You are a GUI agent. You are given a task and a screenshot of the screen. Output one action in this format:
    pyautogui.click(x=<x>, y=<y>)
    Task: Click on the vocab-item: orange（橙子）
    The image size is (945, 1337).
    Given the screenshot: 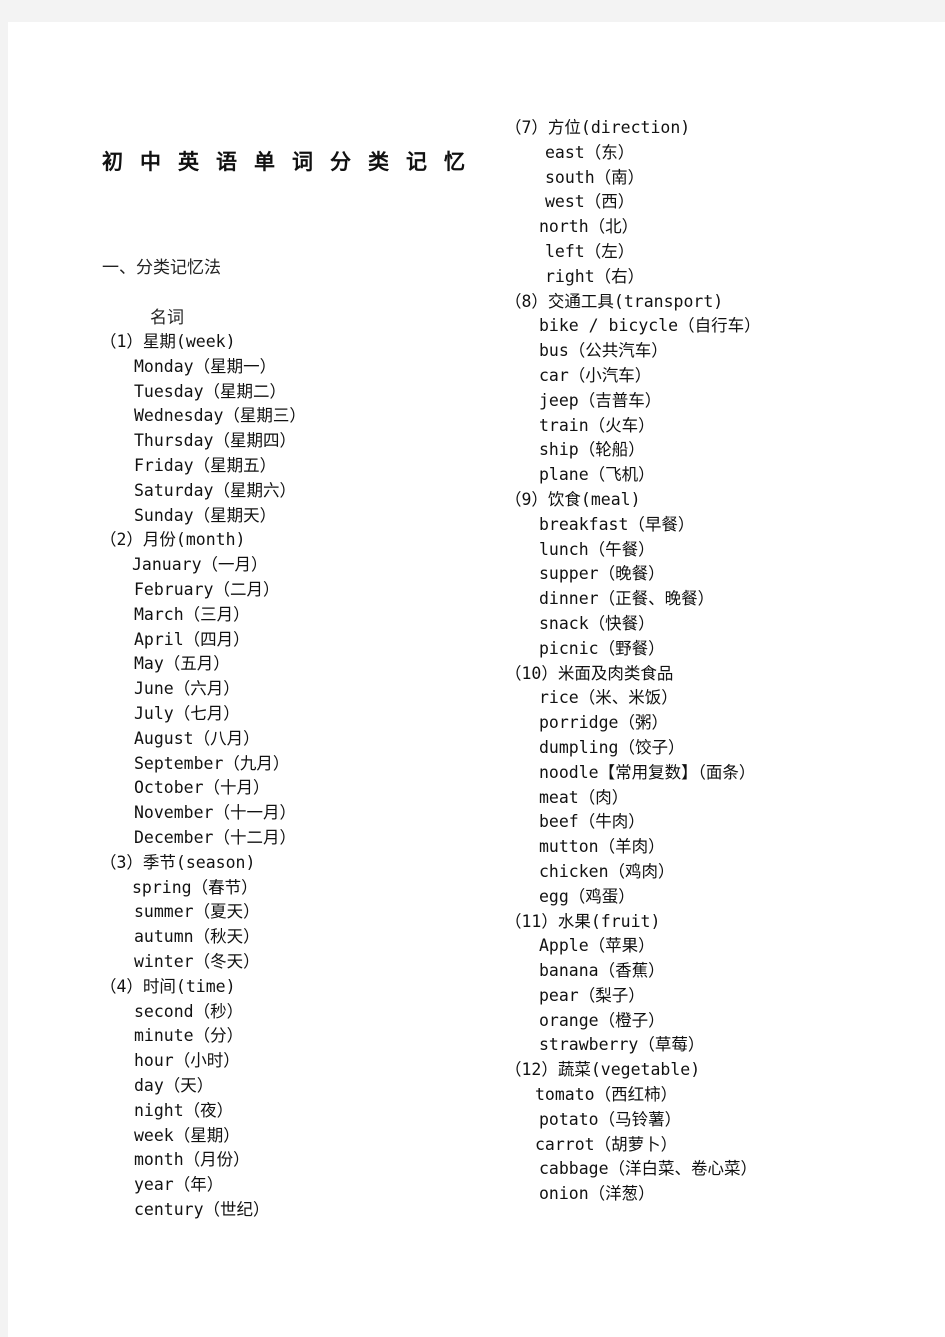 What is the action you would take?
    pyautogui.click(x=602, y=1020)
    